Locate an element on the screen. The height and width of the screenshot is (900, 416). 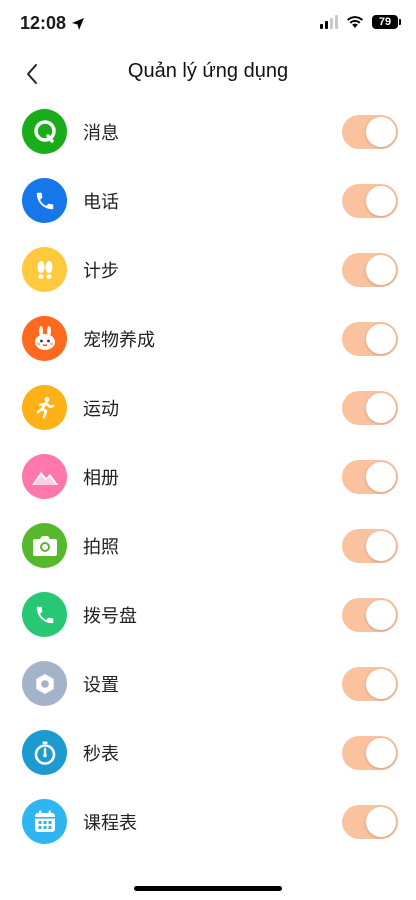
app-row-album: 相册 is located at coordinates (208, 476).